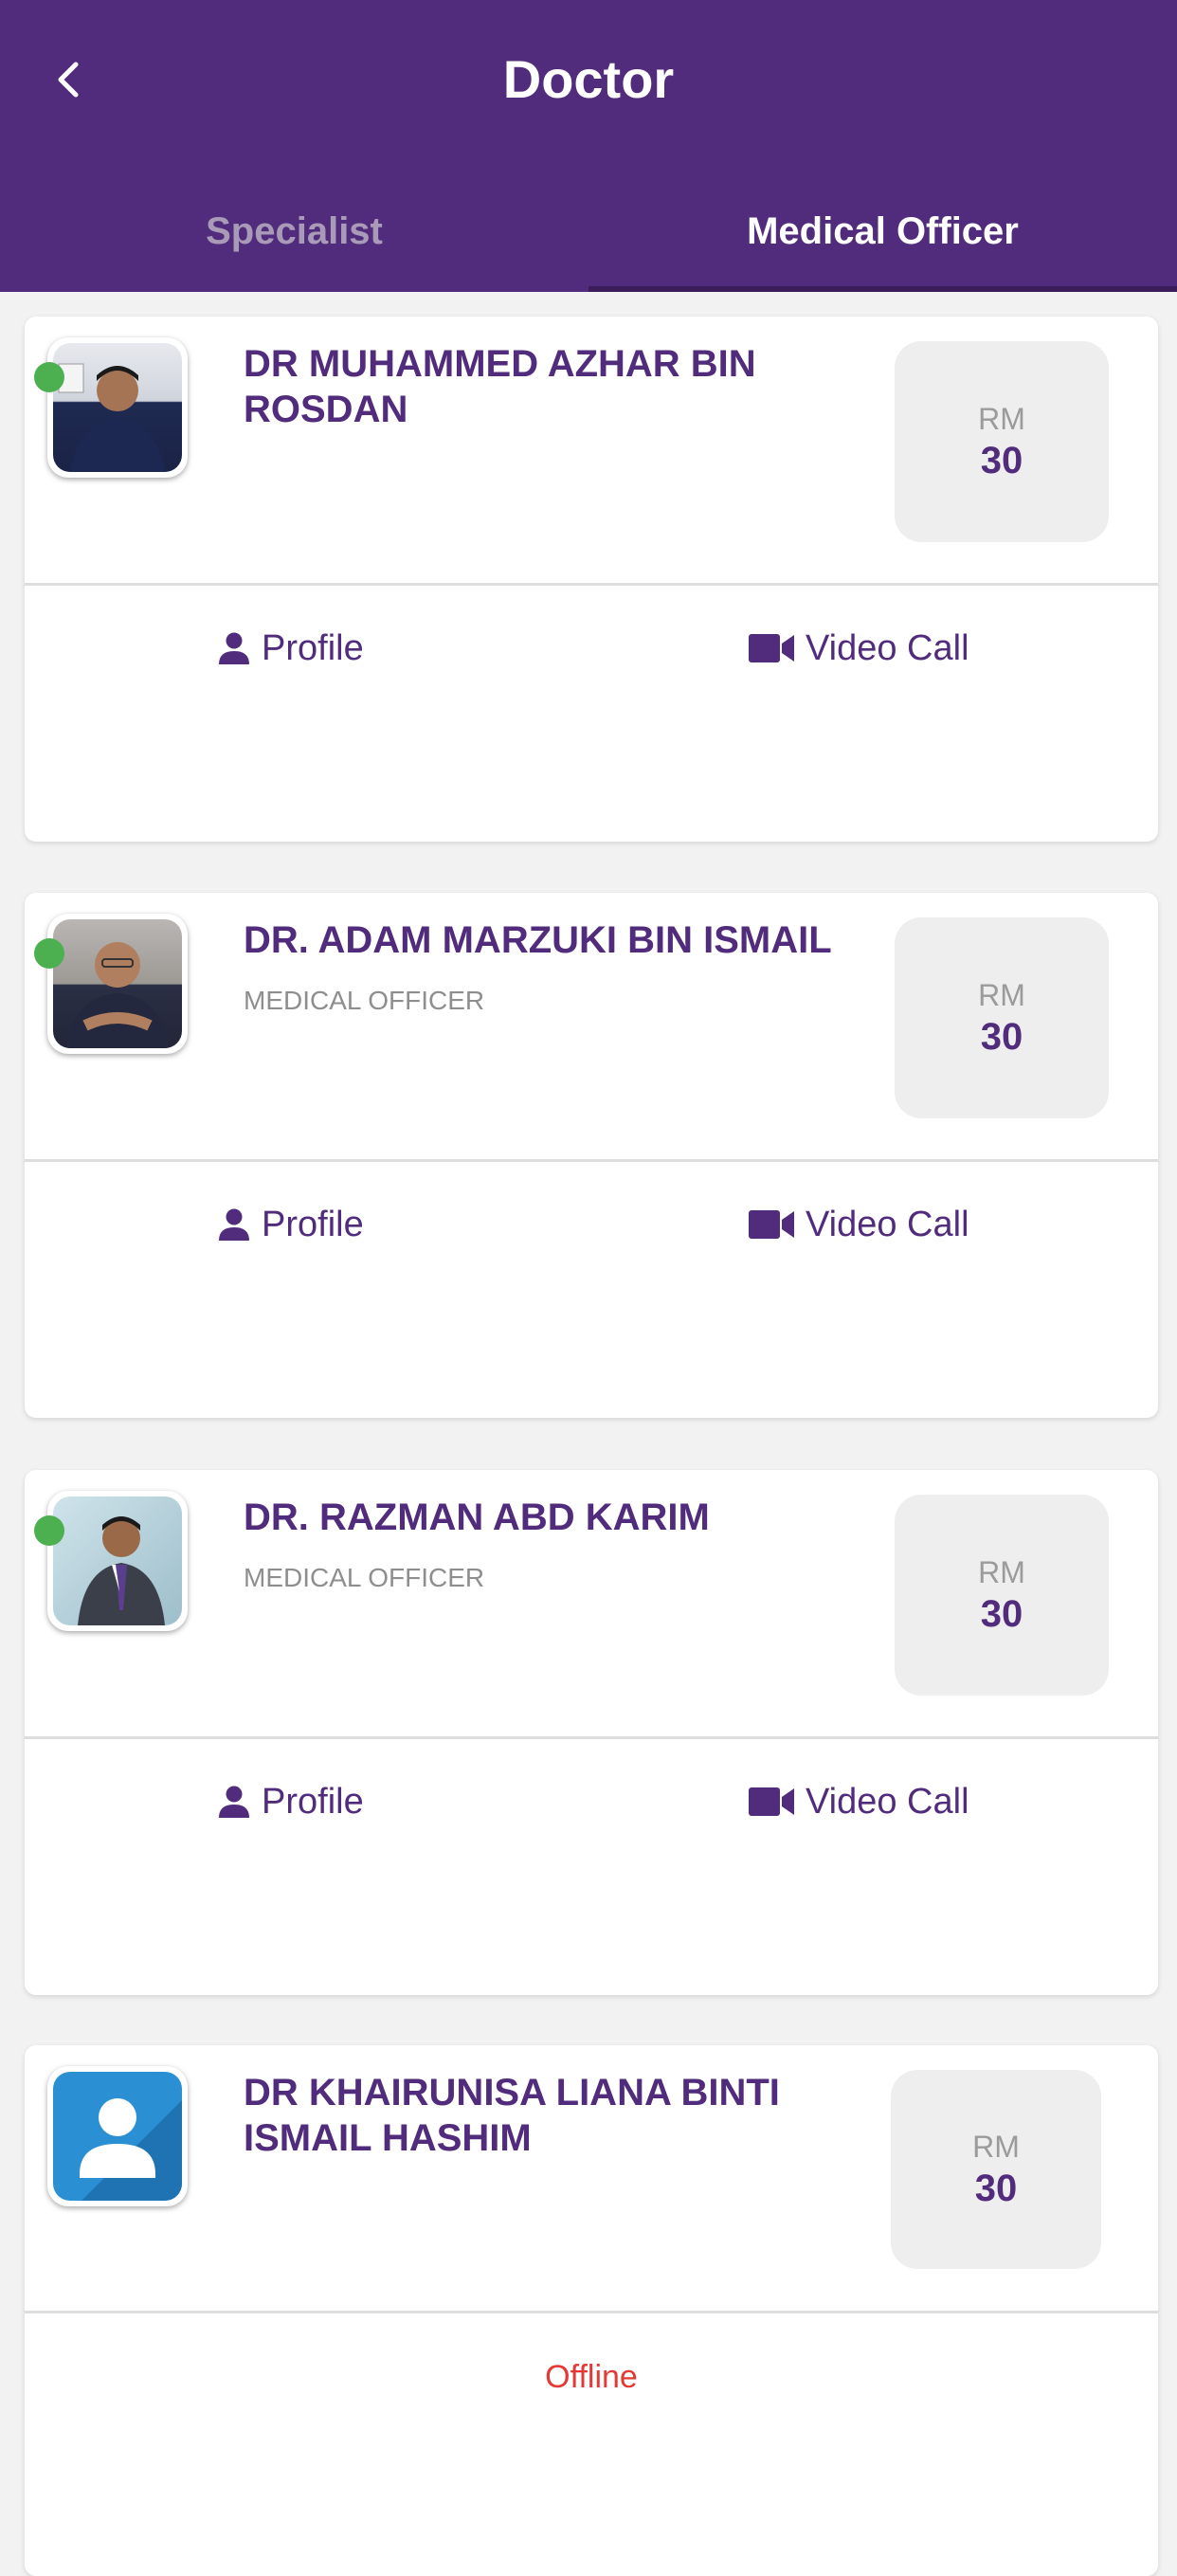 Image resolution: width=1177 pixels, height=2576 pixels. I want to click on doctor-name: DR MUHAMMED AZHAR BIN ROSDAN, so click(566, 386).